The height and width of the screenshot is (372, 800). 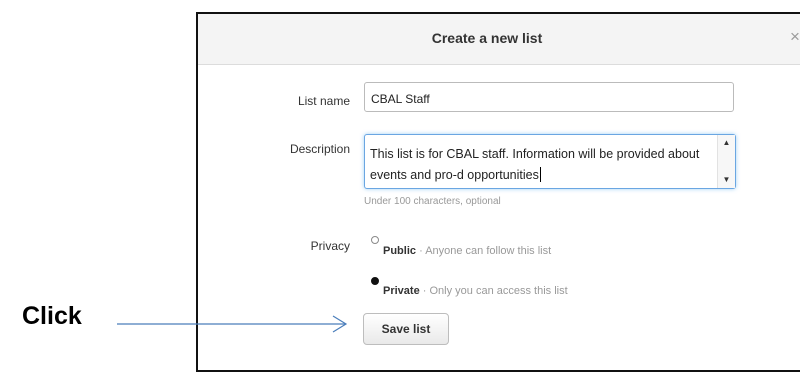 I want to click on arrow-right-icon, so click(x=232, y=324).